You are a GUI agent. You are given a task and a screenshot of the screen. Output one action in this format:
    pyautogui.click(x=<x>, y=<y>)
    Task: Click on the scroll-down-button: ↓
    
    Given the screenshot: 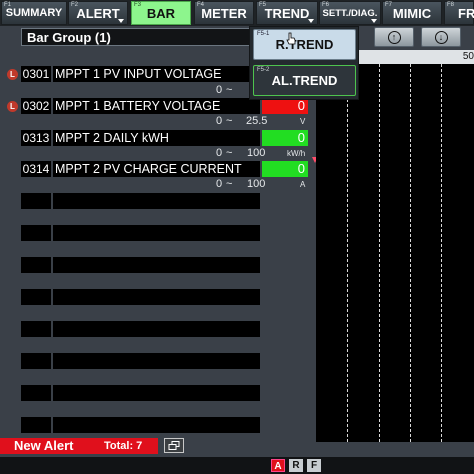 What is the action you would take?
    pyautogui.click(x=441, y=37)
    